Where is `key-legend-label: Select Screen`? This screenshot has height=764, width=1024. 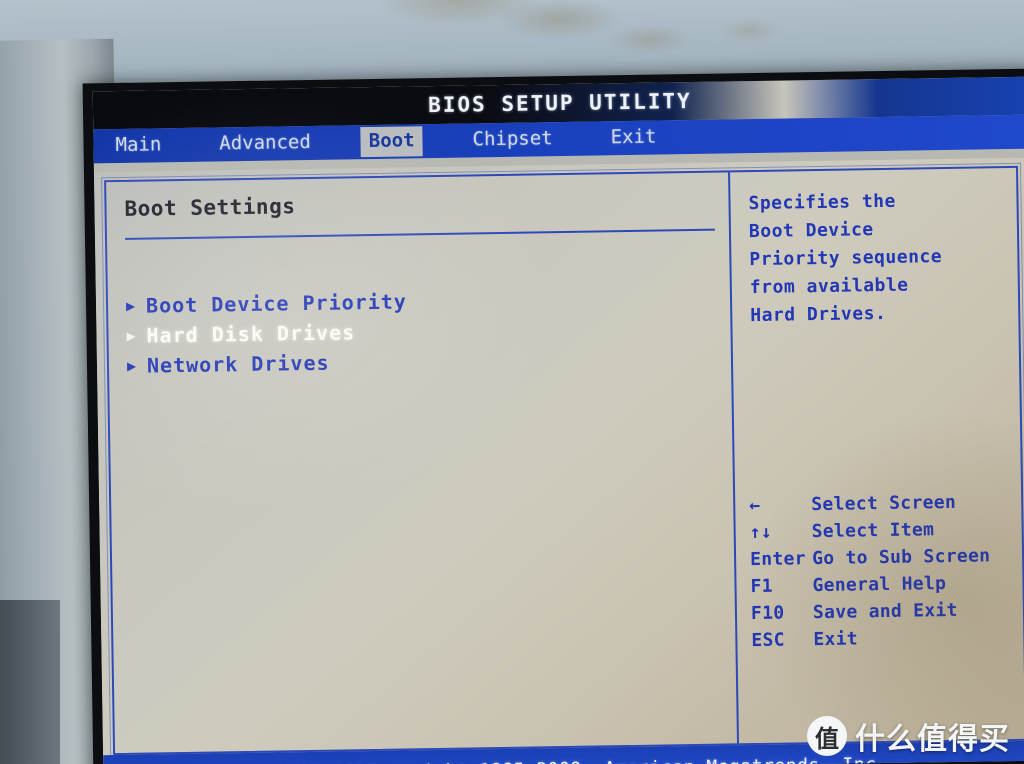 key-legend-label: Select Screen is located at coordinates (884, 503).